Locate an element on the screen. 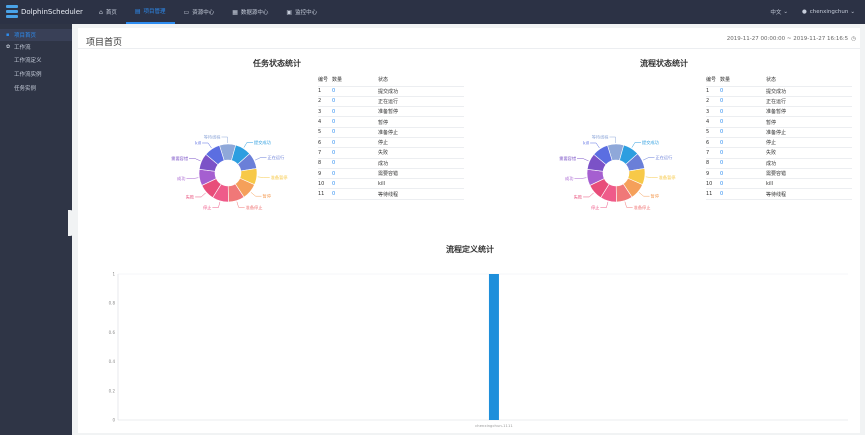 This screenshot has height=435, width=865. table-cell: 成功 is located at coordinates (421, 163).